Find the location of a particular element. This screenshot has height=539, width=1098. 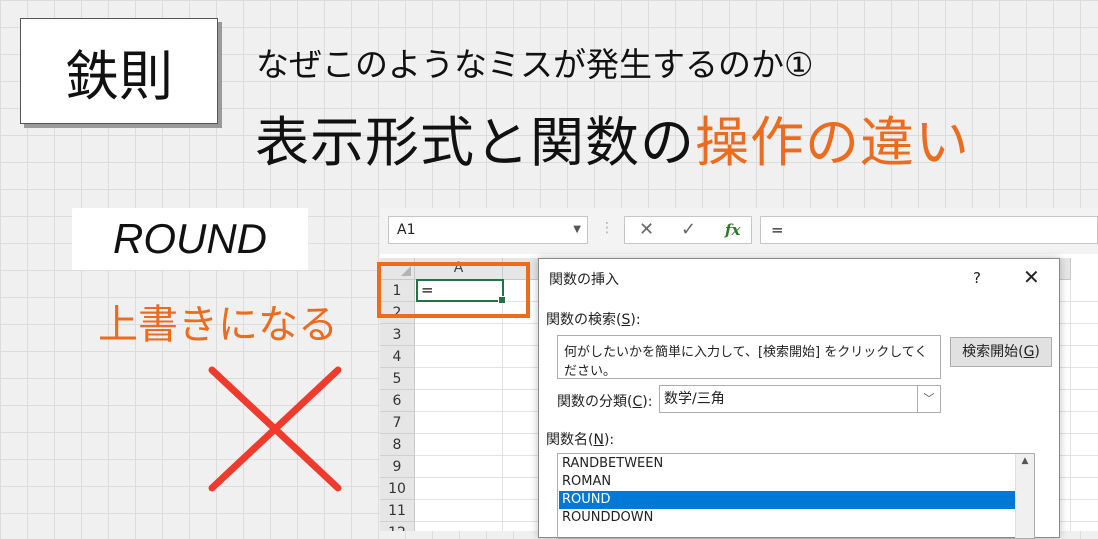

cancel-icon: ✕ is located at coordinates (646, 229).